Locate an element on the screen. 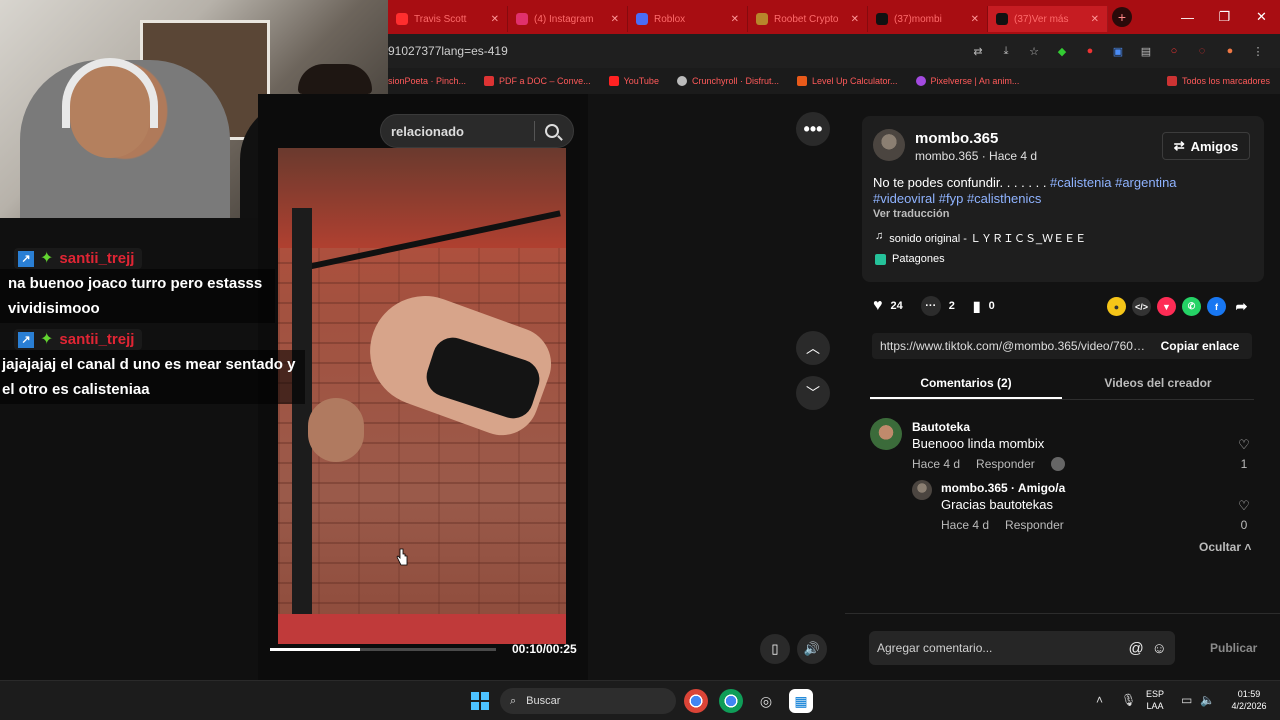 The height and width of the screenshot is (720, 1280). restore-icon: ❐ is located at coordinates (1224, 17).